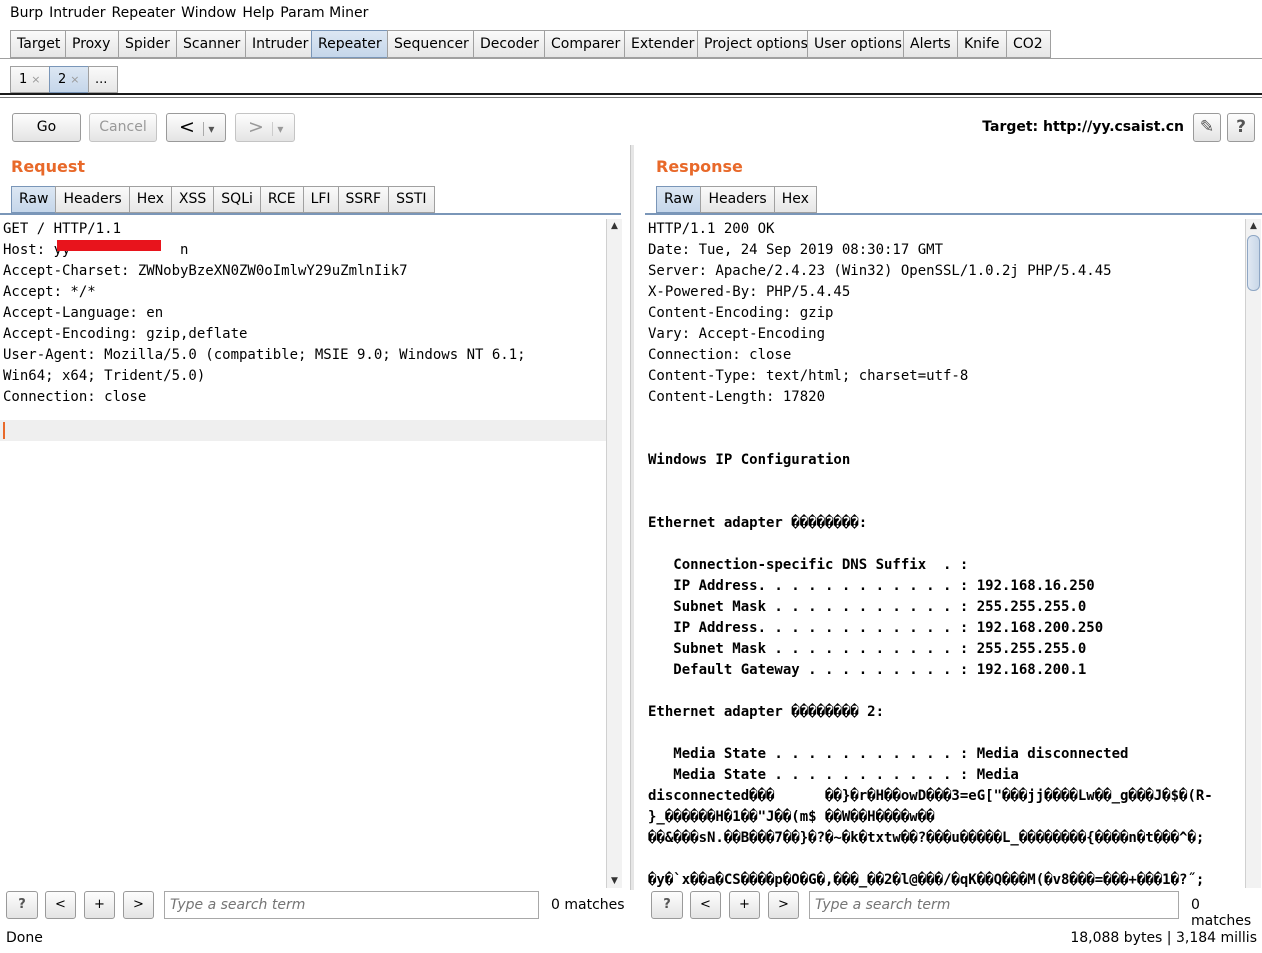 This screenshot has width=1262, height=953. I want to click on request-tab-rce: RCE, so click(281, 199).